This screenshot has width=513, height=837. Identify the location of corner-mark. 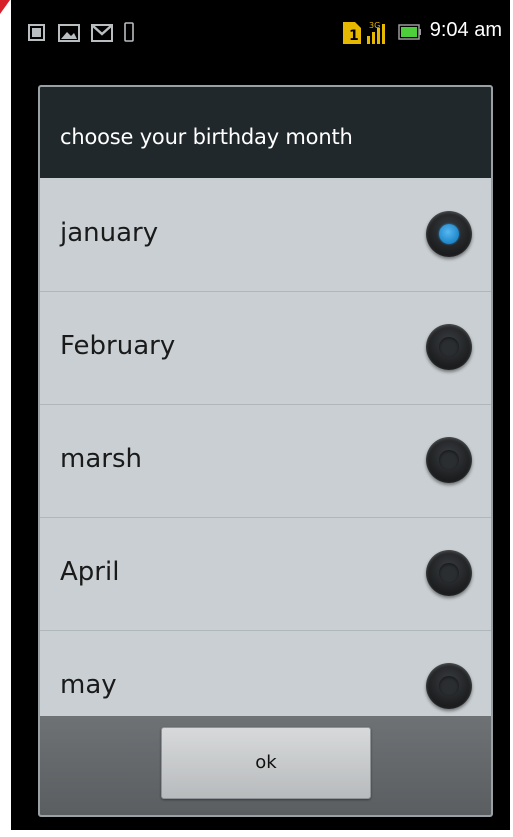
(5, 7).